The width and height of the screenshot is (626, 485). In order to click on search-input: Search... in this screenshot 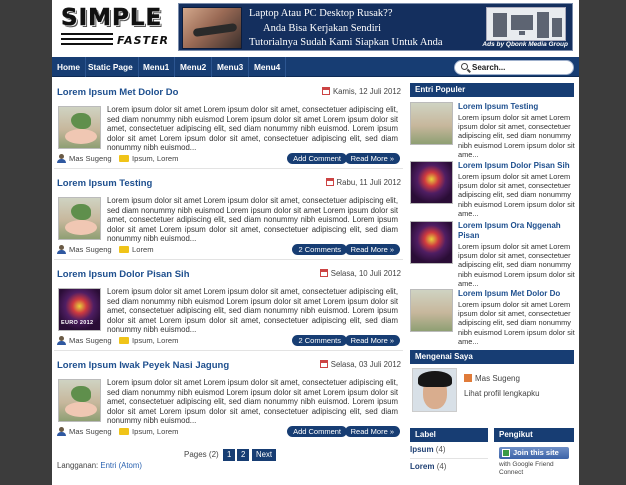, I will do `click(514, 67)`.